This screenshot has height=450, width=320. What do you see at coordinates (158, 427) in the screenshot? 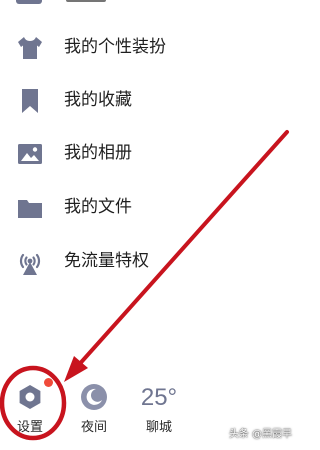
I see `weather-city: 聊城` at bounding box center [158, 427].